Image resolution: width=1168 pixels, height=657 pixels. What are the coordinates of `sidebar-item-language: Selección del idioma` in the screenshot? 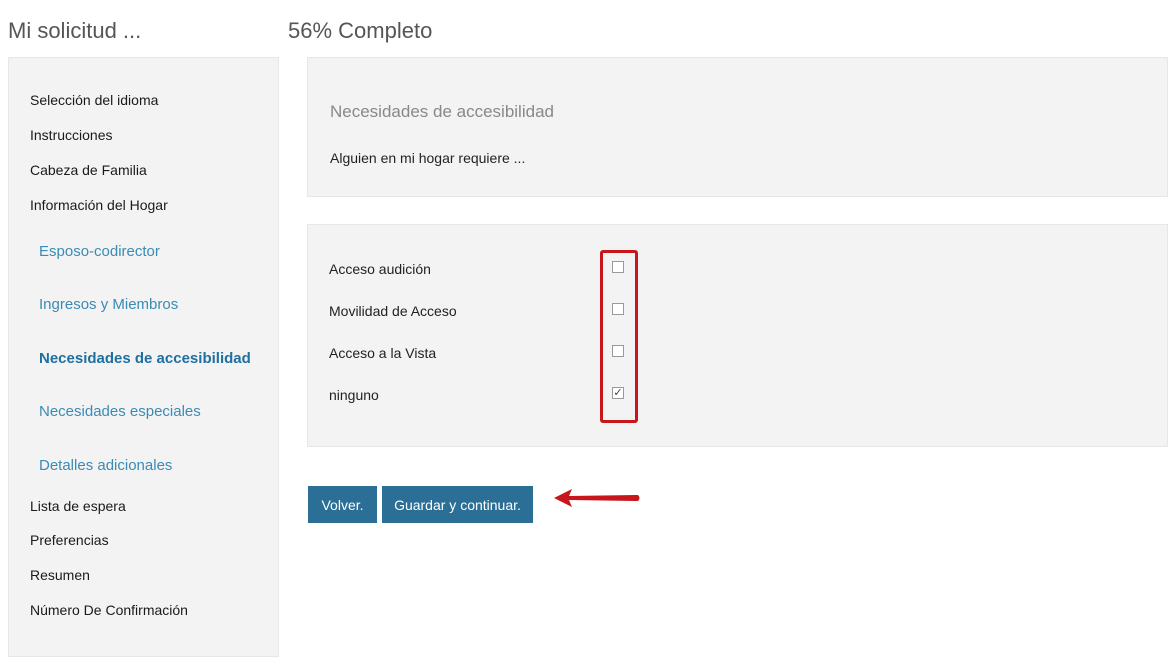 It's located at (94, 100).